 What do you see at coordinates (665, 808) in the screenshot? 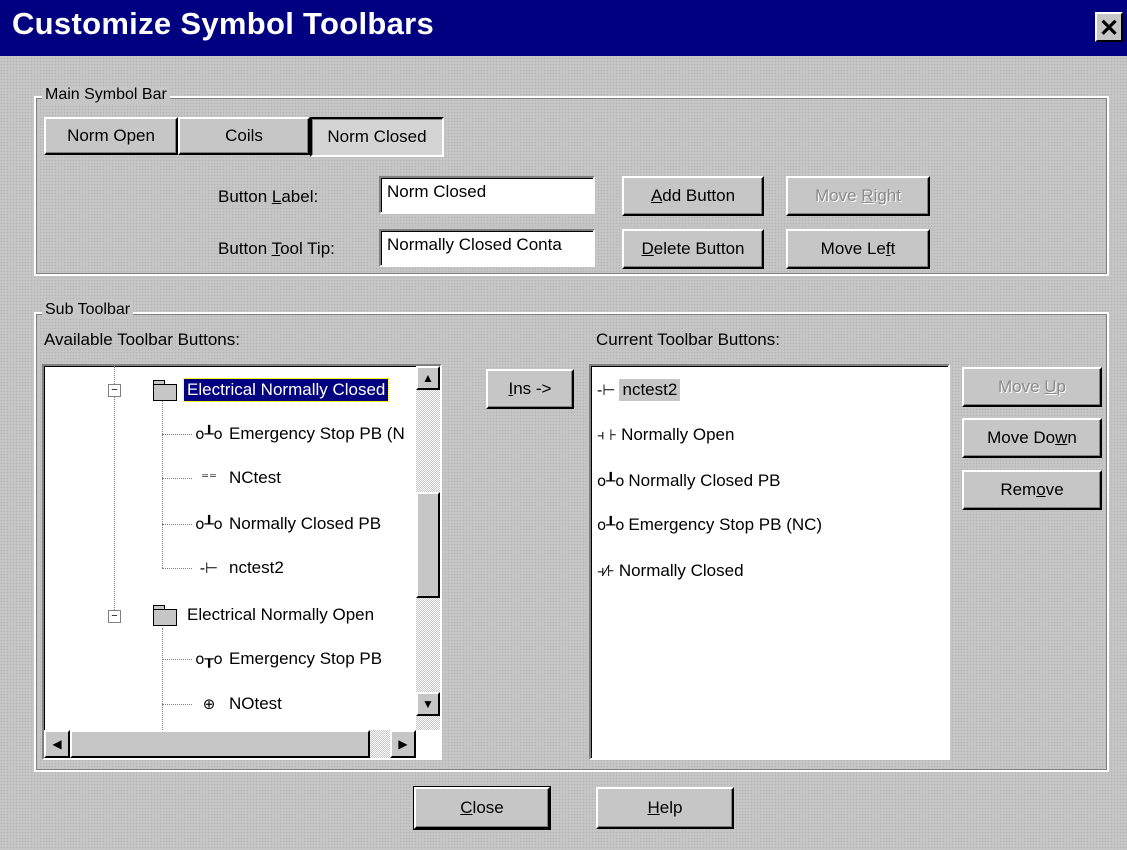
I see `help-button: Help` at bounding box center [665, 808].